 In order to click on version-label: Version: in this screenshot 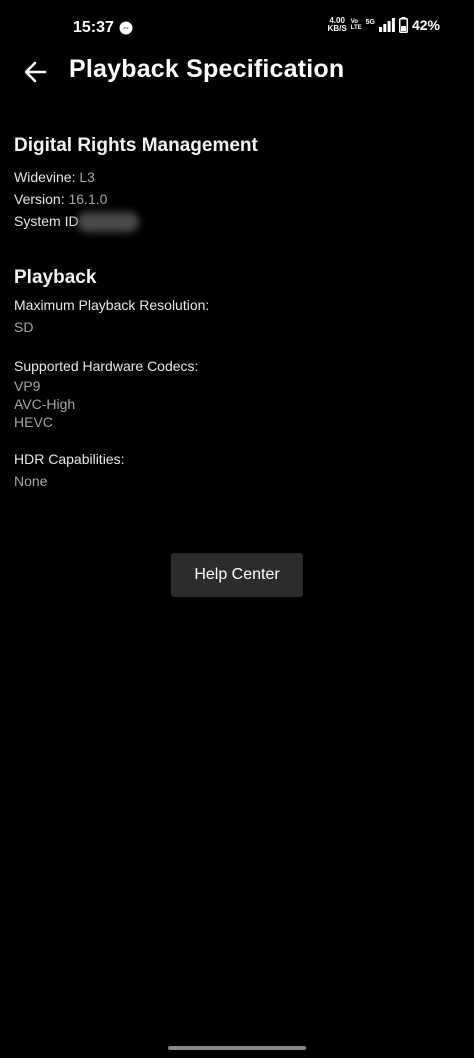, I will do `click(39, 199)`.